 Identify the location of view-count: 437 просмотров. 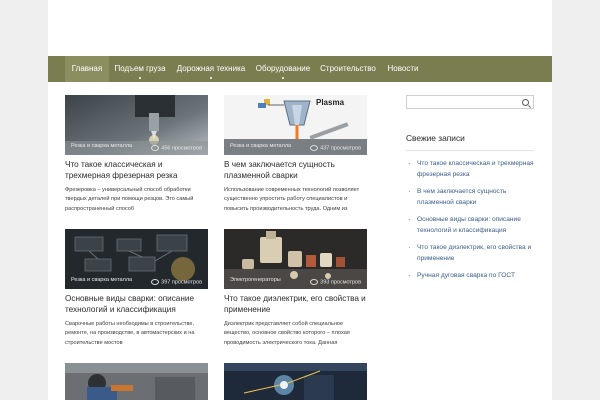
(335, 147).